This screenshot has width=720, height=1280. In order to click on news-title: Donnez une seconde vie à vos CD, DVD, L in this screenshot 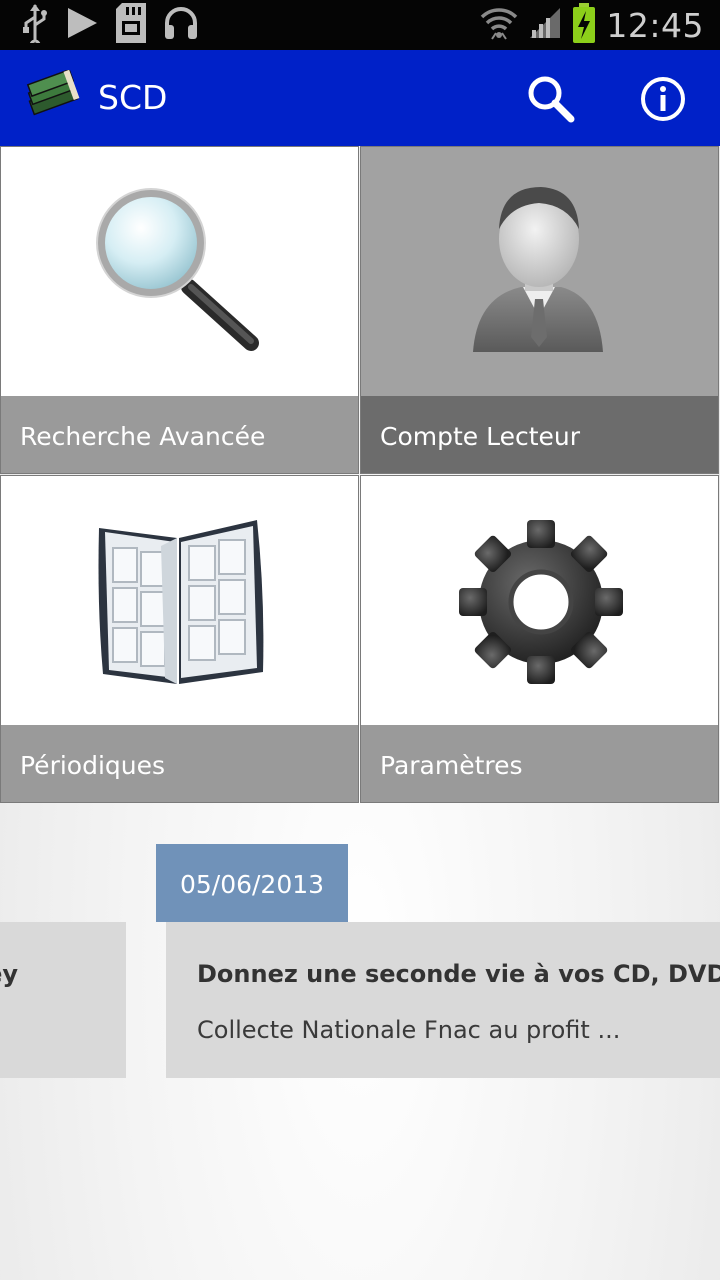, I will do `click(458, 974)`.